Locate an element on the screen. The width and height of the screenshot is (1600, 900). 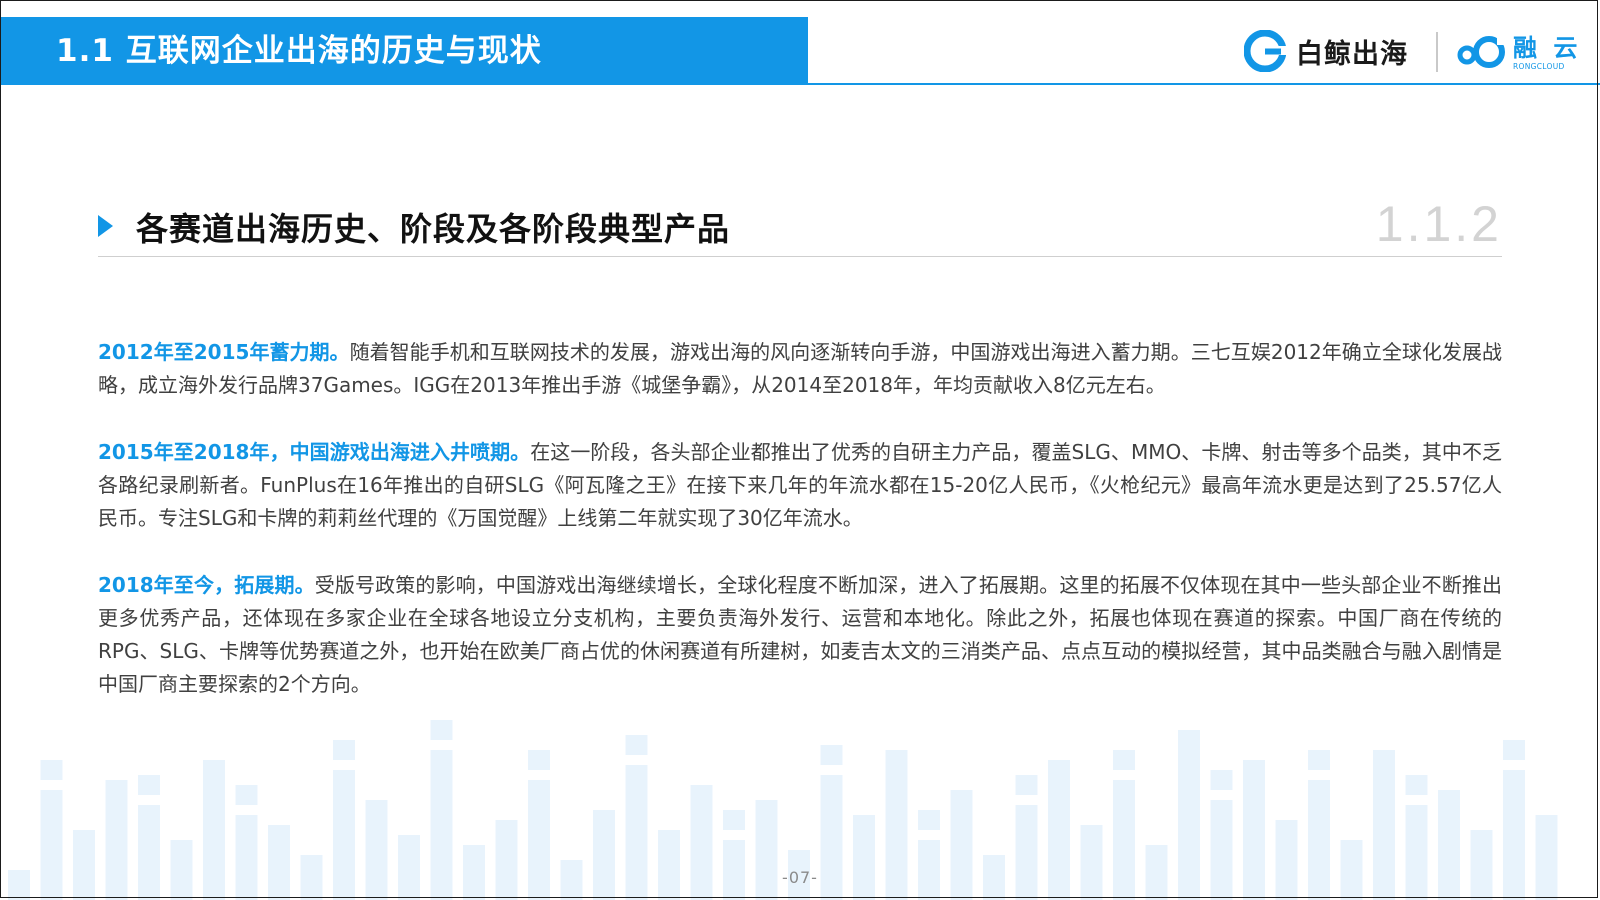
baijing-logo: 白鲸出海 is located at coordinates (1326, 51).